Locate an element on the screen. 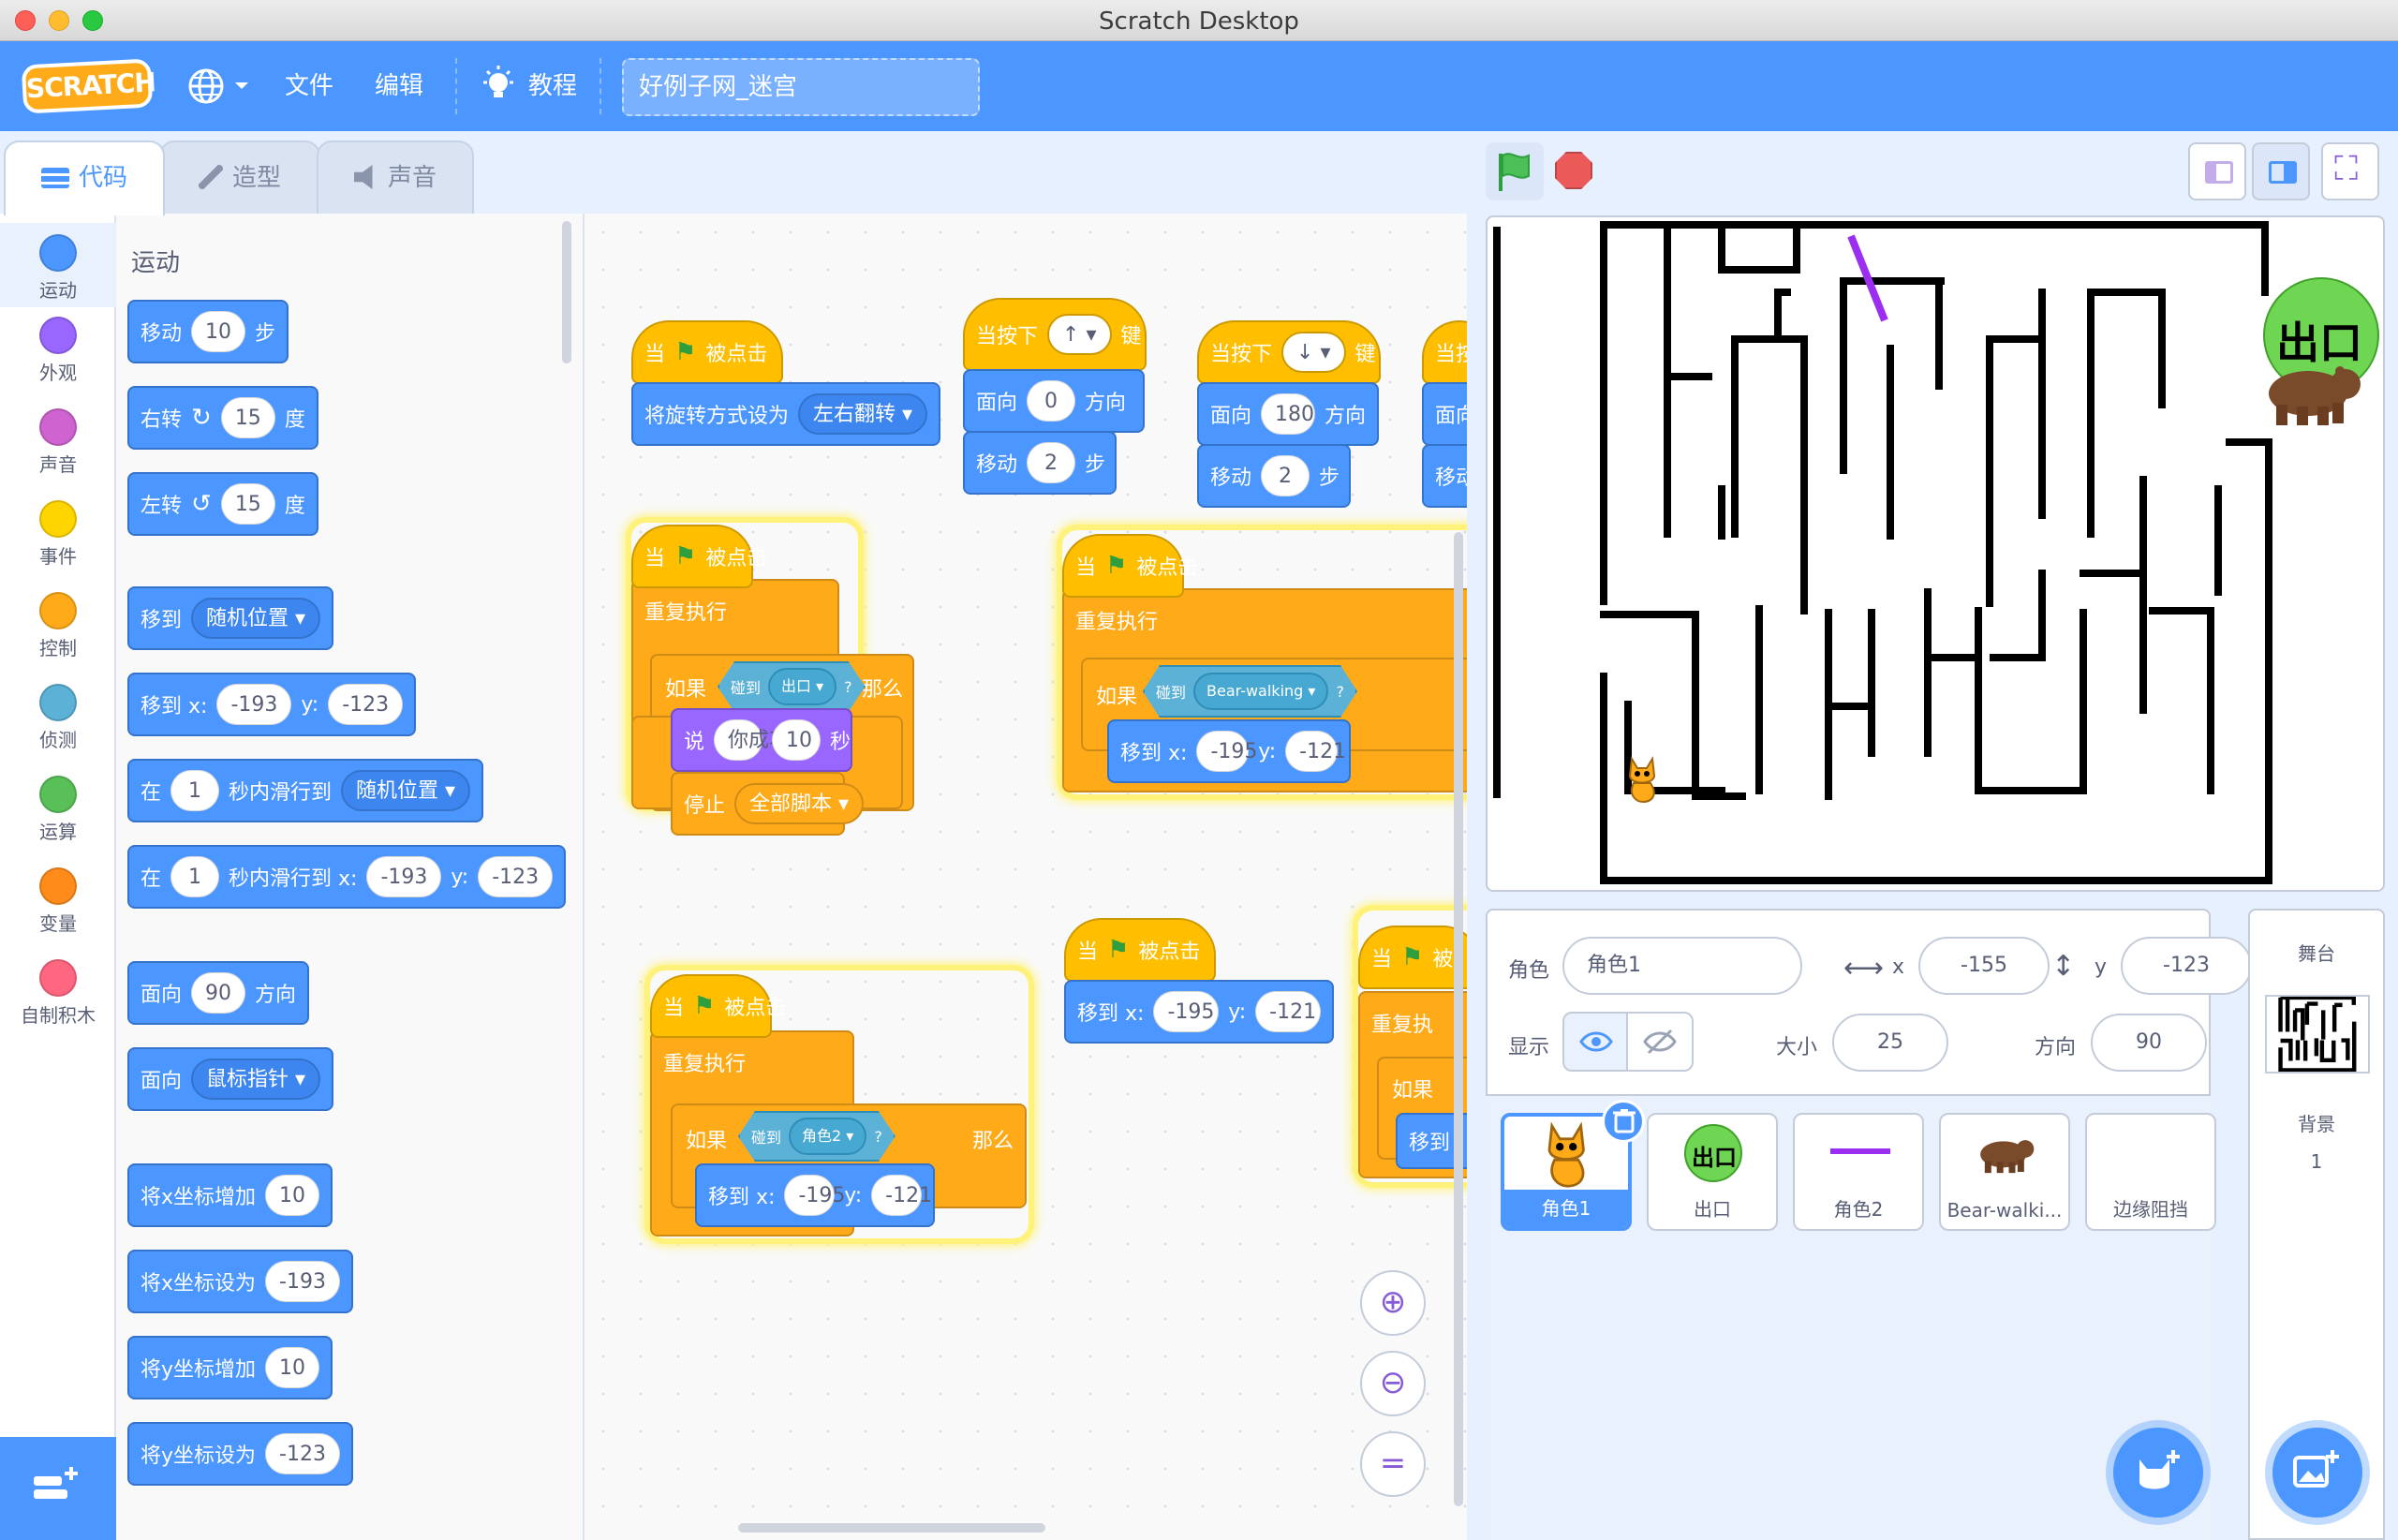  sprite-tile: 出口 出口 is located at coordinates (1712, 1172).